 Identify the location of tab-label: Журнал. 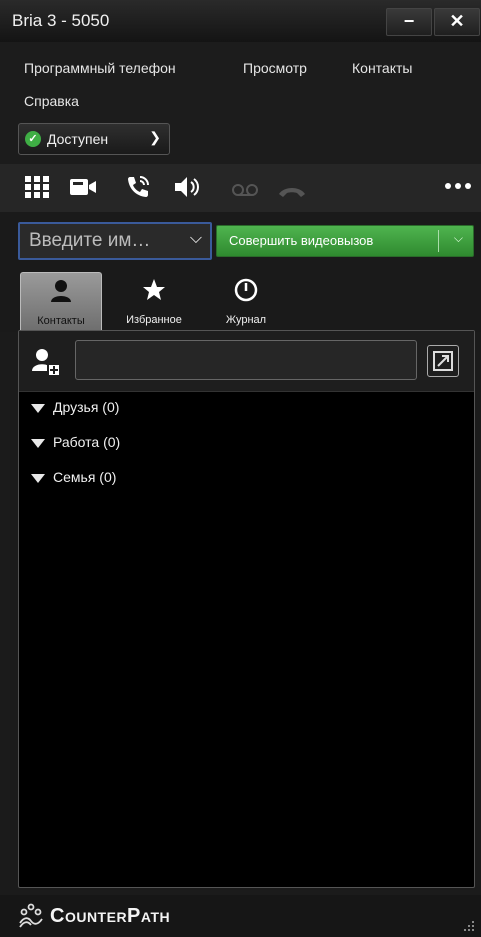
(246, 320).